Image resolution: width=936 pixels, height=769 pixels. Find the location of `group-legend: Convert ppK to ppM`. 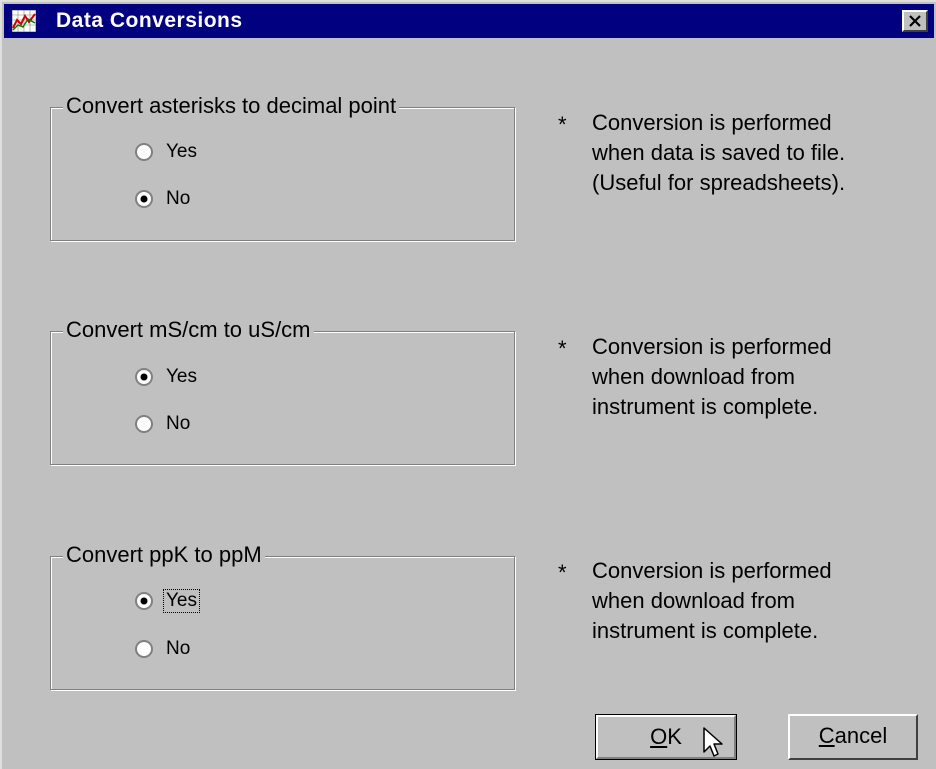

group-legend: Convert ppK to ppM is located at coordinates (164, 555).